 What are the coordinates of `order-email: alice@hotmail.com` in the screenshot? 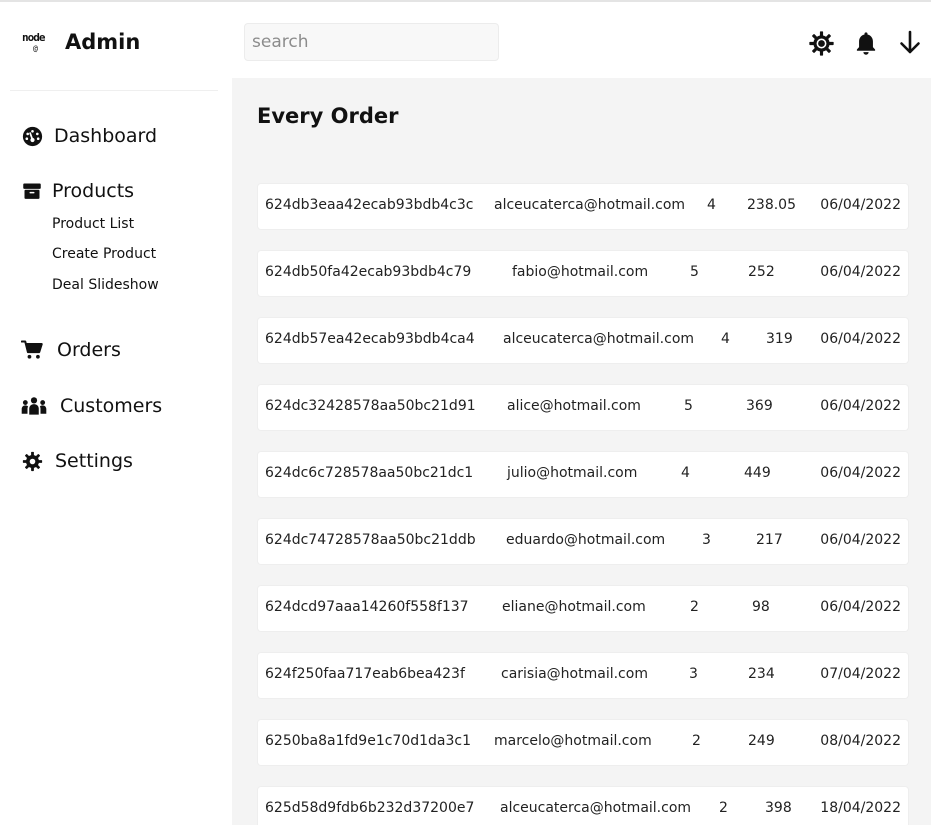 It's located at (574, 406).